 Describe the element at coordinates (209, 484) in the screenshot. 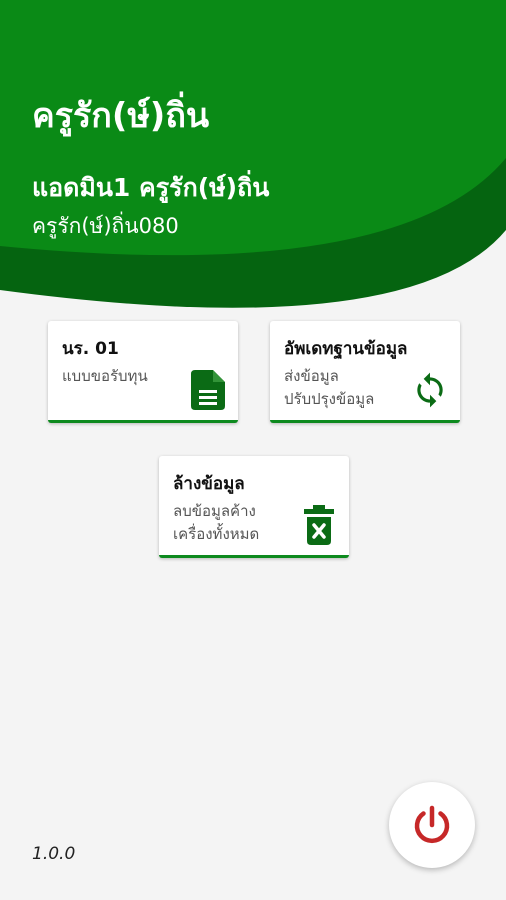

I see `card-title: ล้างข้อมูล` at that location.